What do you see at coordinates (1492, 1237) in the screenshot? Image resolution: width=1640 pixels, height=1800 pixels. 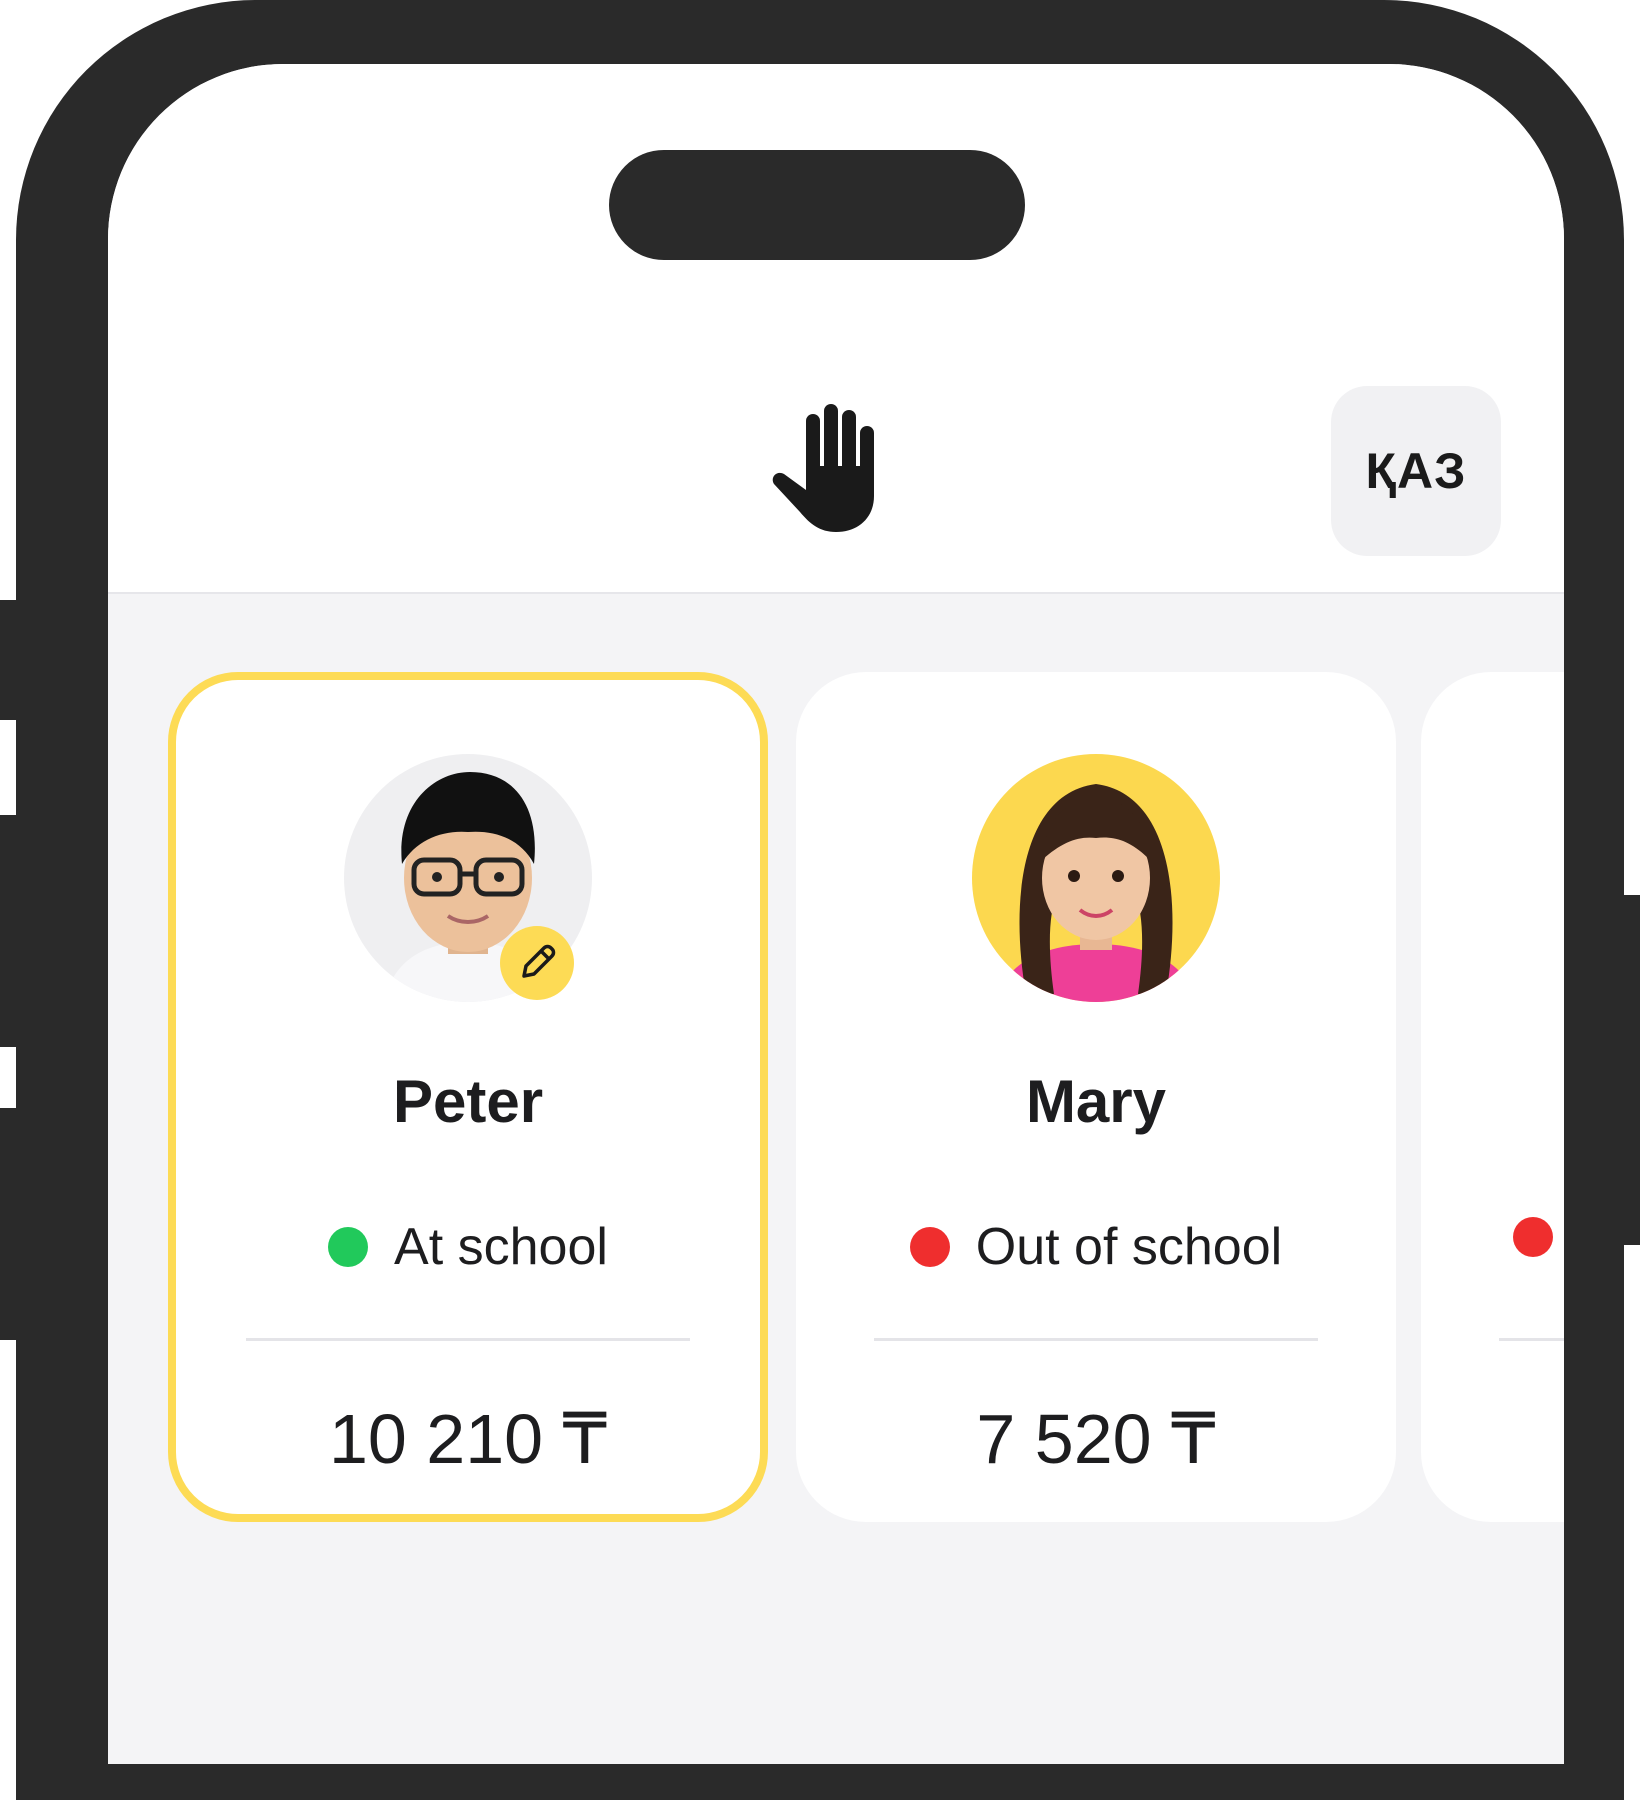 I see `status-indicator` at bounding box center [1492, 1237].